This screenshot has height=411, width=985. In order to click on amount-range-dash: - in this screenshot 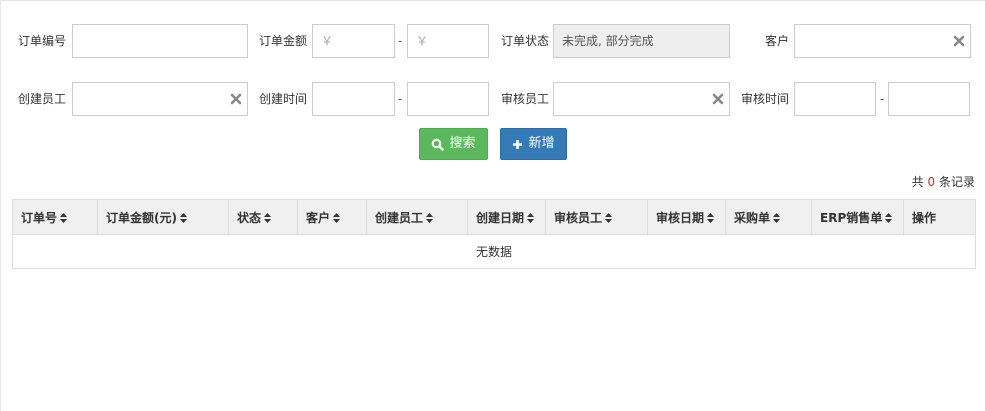, I will do `click(400, 41)`.